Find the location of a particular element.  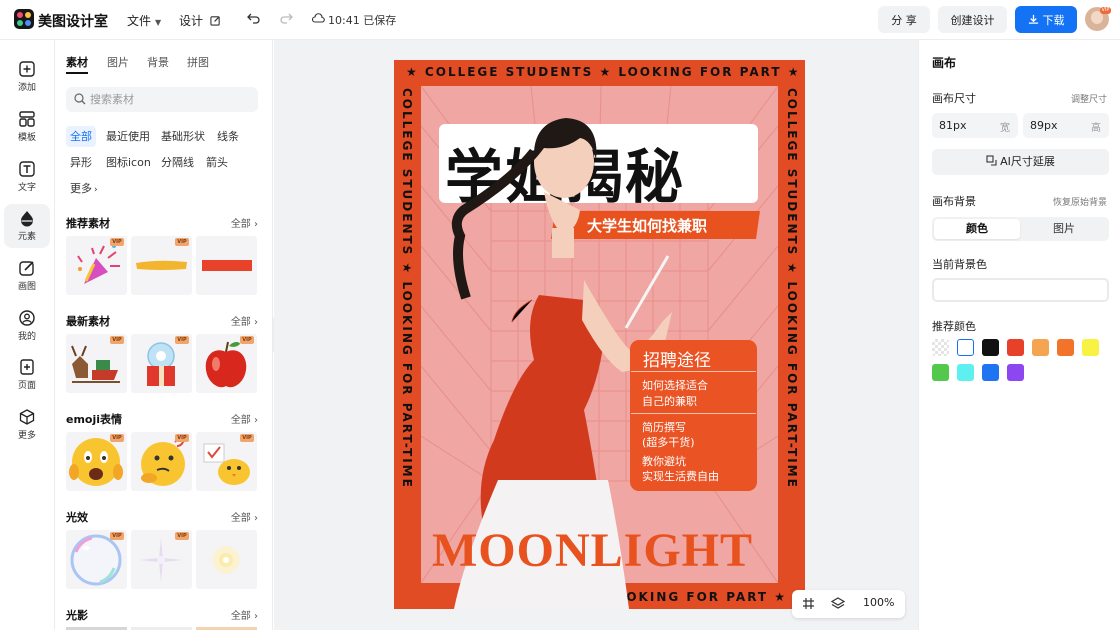

canvas-bg-label: 画布背景 is located at coordinates (954, 201).